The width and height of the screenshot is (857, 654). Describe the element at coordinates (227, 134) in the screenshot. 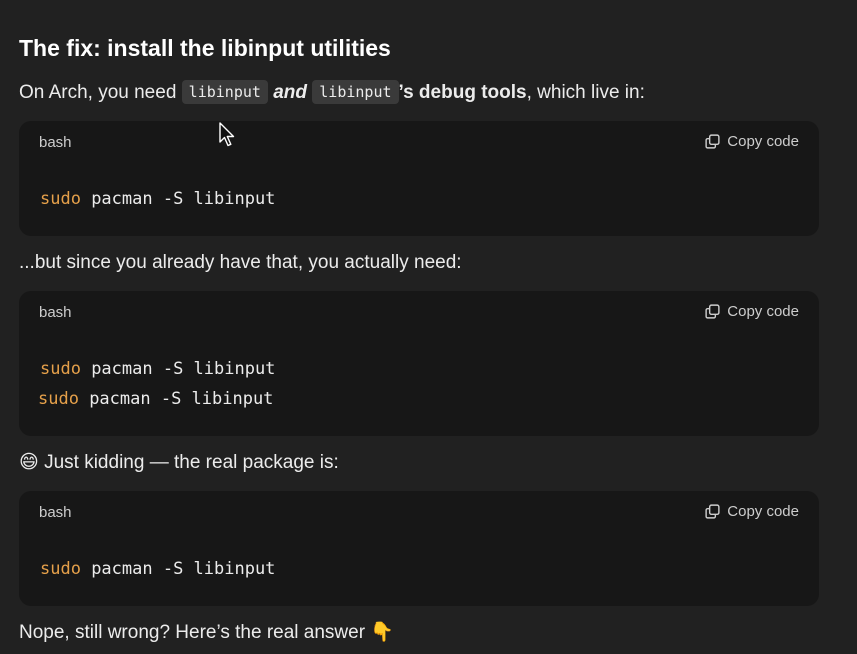

I see `mouse-pointer-icon` at that location.